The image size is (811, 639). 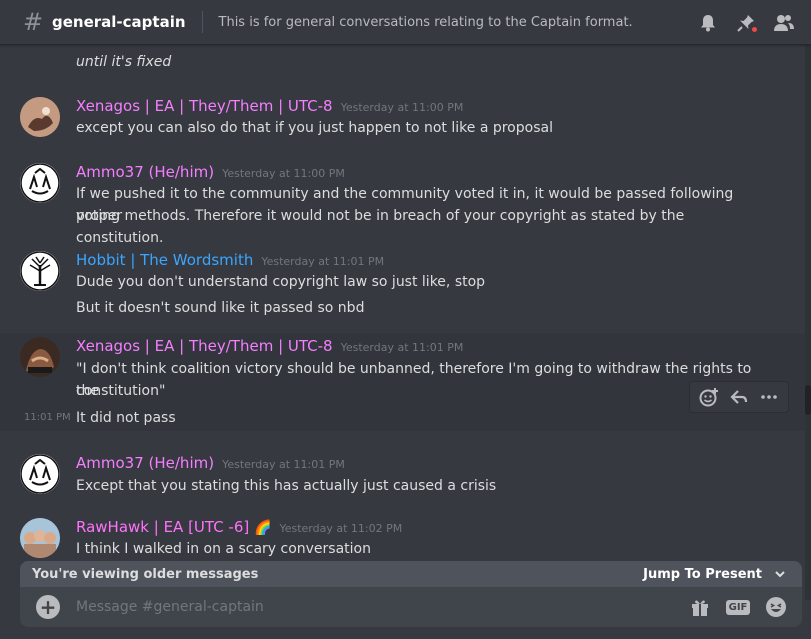 What do you see at coordinates (341, 528) in the screenshot?
I see `message-timestamp: Yesterday at 11:02 PM` at bounding box center [341, 528].